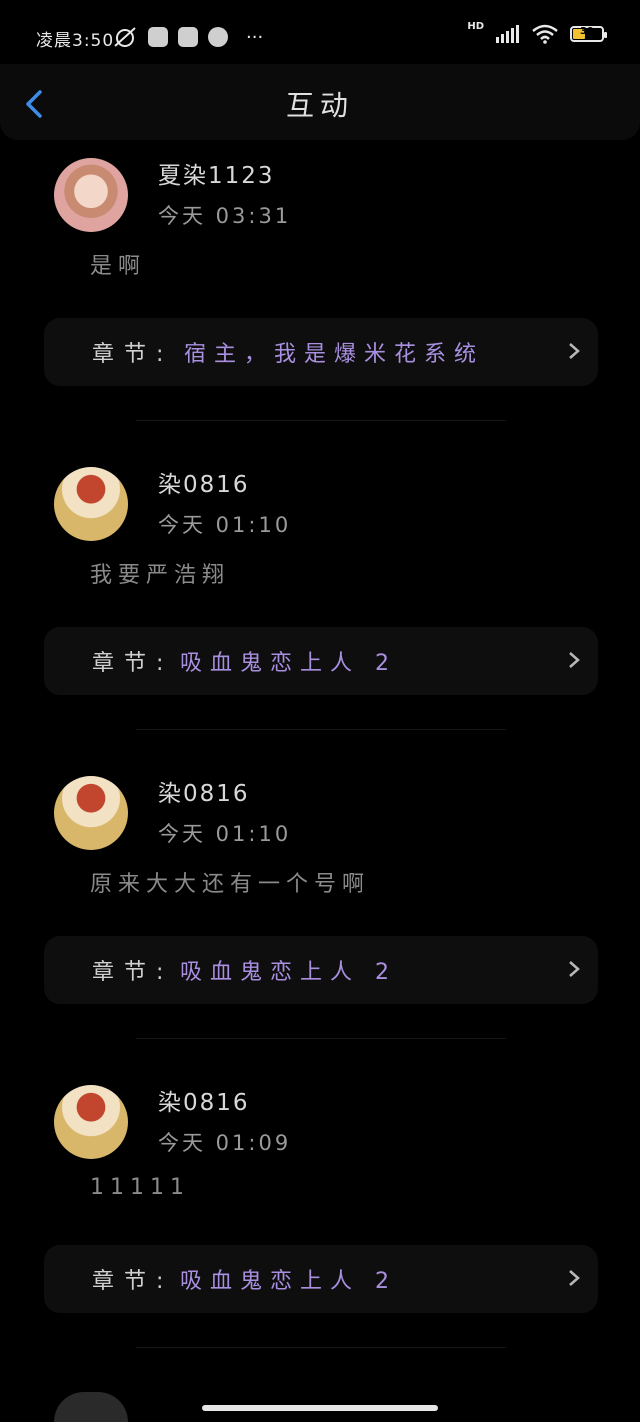  What do you see at coordinates (75, 41) in the screenshot?
I see `status-time: 凌晨3:50` at bounding box center [75, 41].